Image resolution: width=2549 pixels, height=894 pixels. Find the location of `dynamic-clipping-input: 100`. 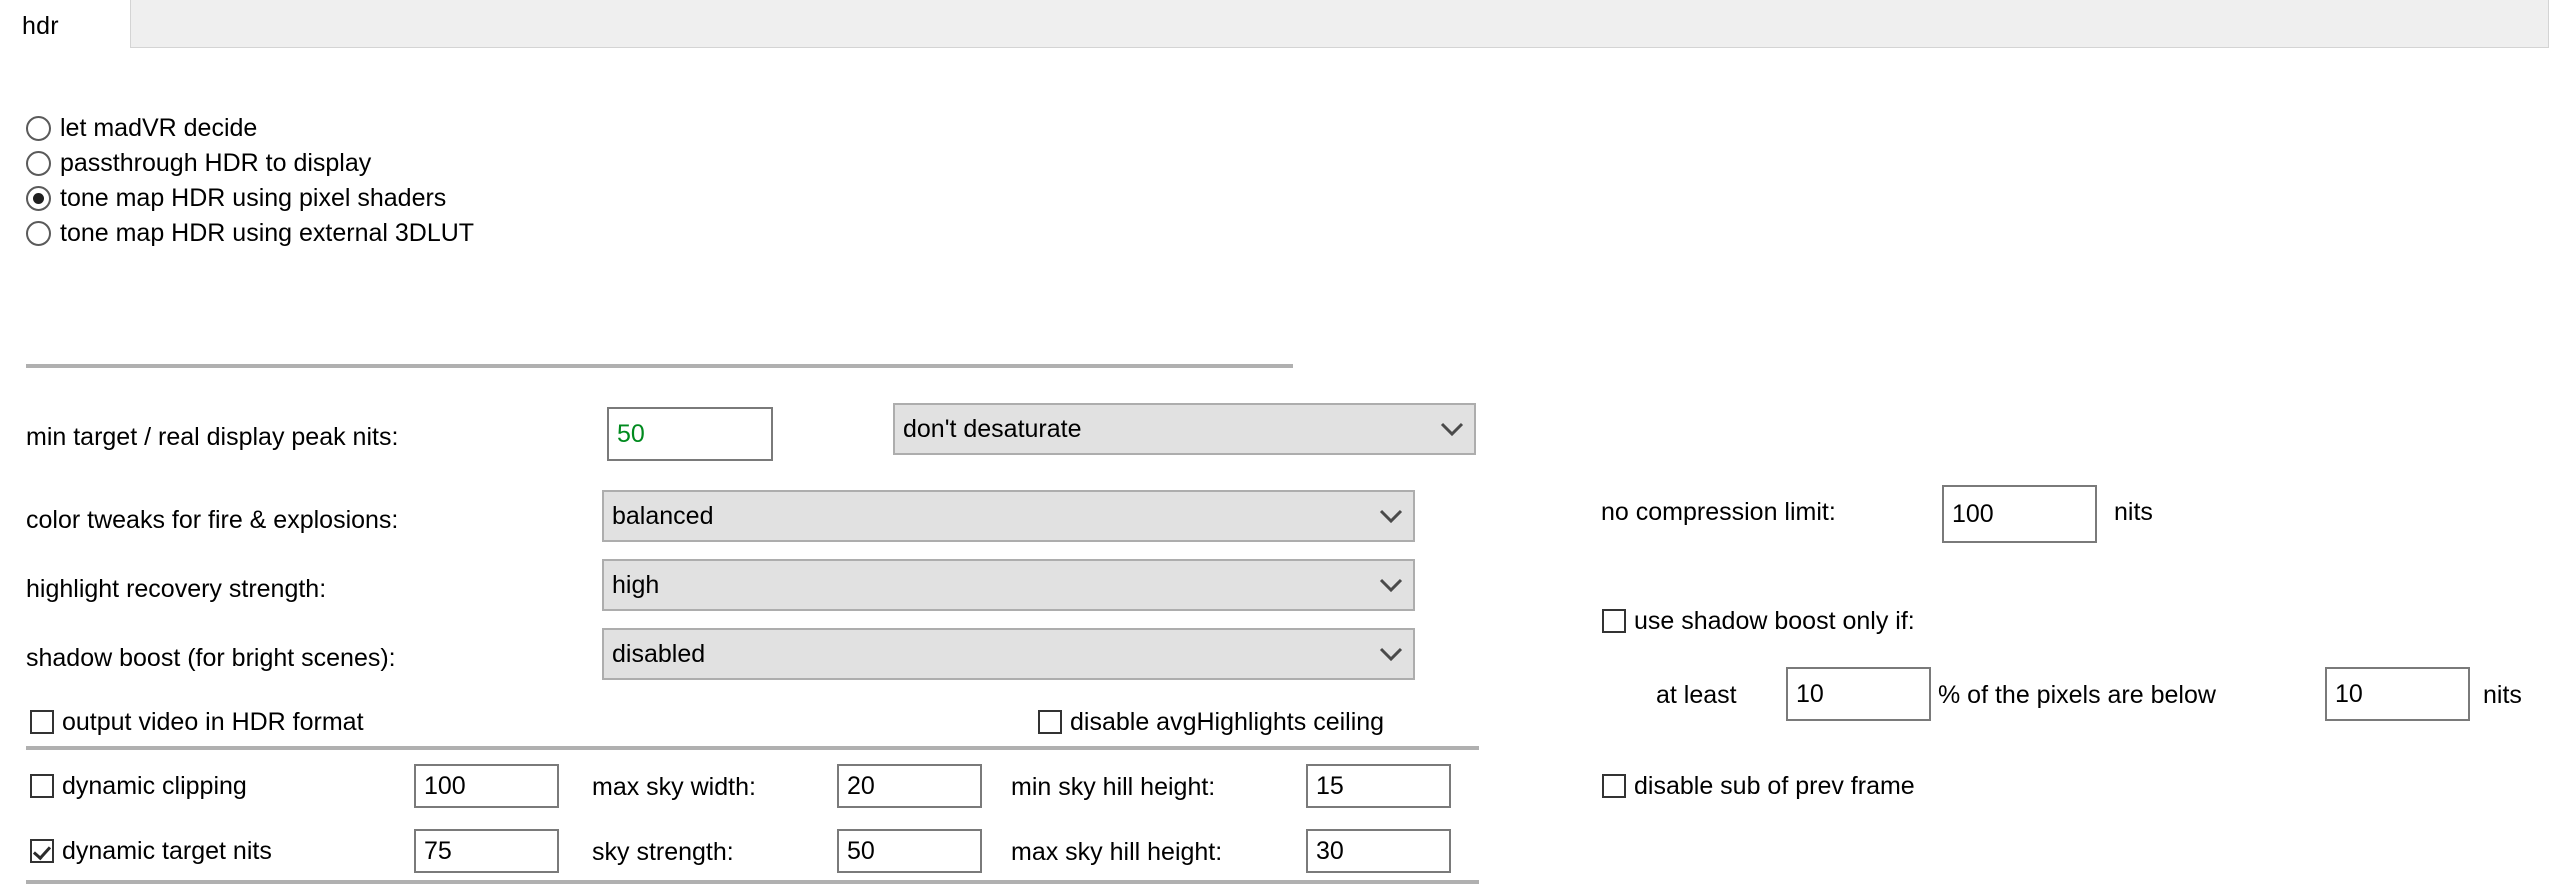

dynamic-clipping-input: 100 is located at coordinates (486, 786).